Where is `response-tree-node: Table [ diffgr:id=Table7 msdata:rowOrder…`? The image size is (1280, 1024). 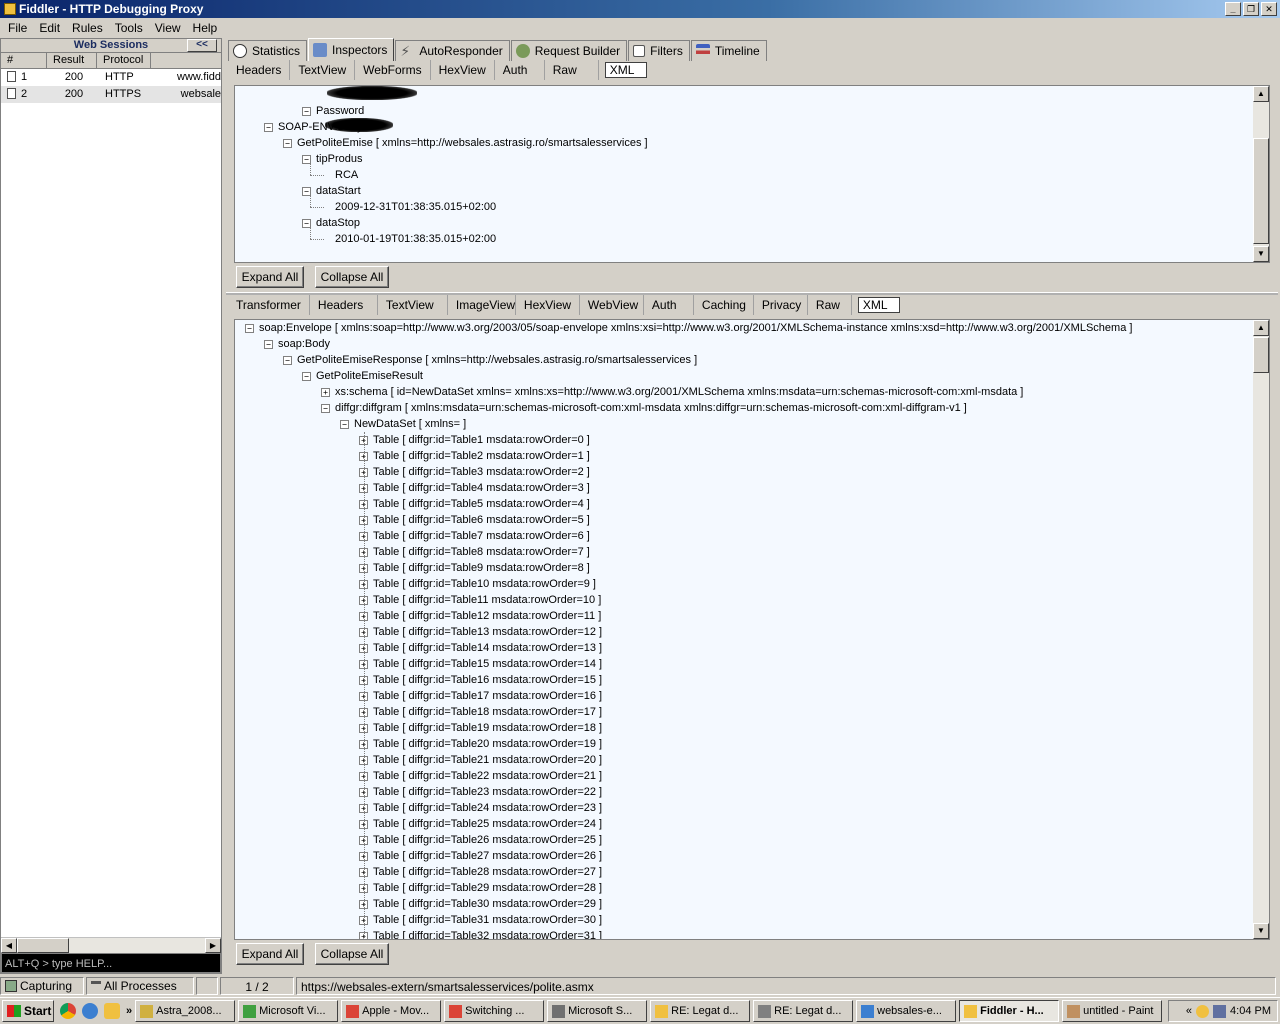
response-tree-node: Table [ diffgr:id=Table7 msdata:rowOrder… is located at coordinates (481, 536).